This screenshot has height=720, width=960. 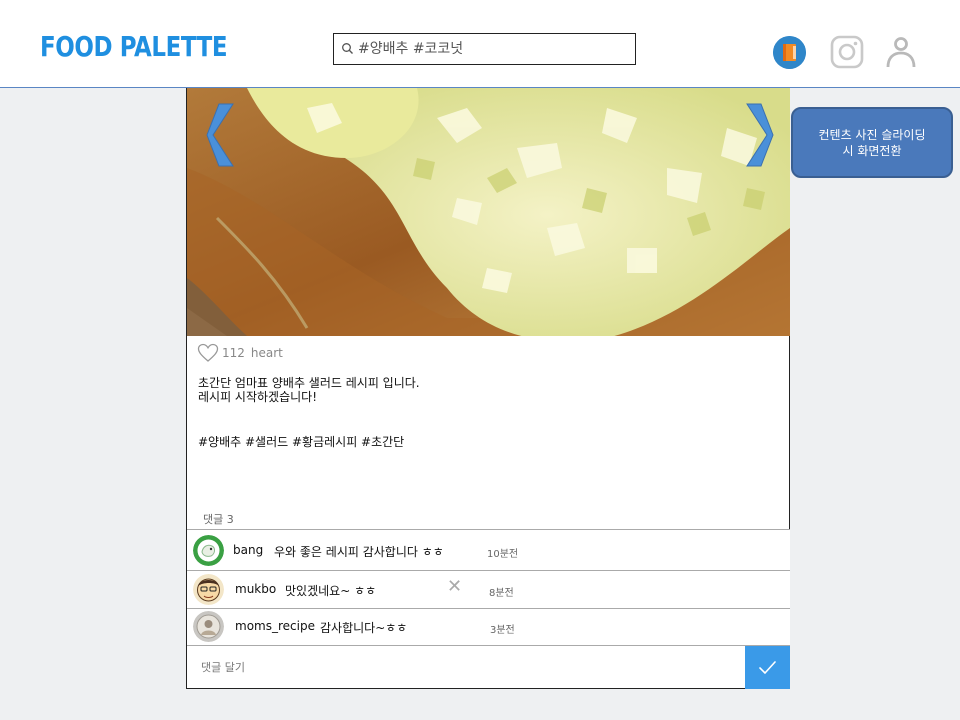 I want to click on comment-count: 댓글 3, so click(x=218, y=519).